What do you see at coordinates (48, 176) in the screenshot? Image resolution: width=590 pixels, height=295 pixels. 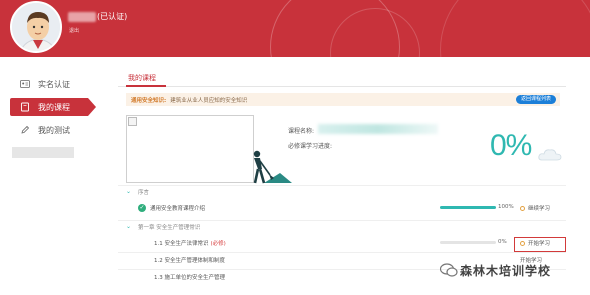 I see `sidebar: 实名认证 我的课程 我的测试` at bounding box center [48, 176].